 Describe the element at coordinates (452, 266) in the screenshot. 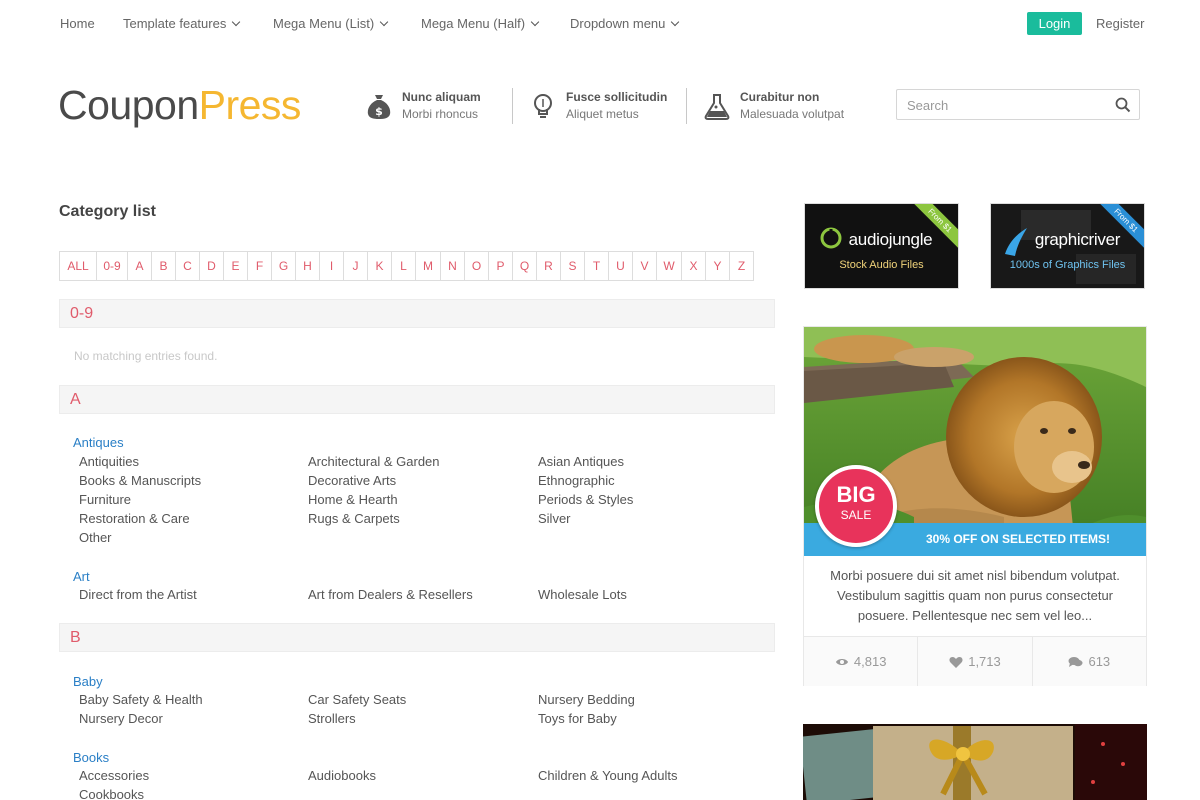

I see `letter-filter-n: N` at that location.